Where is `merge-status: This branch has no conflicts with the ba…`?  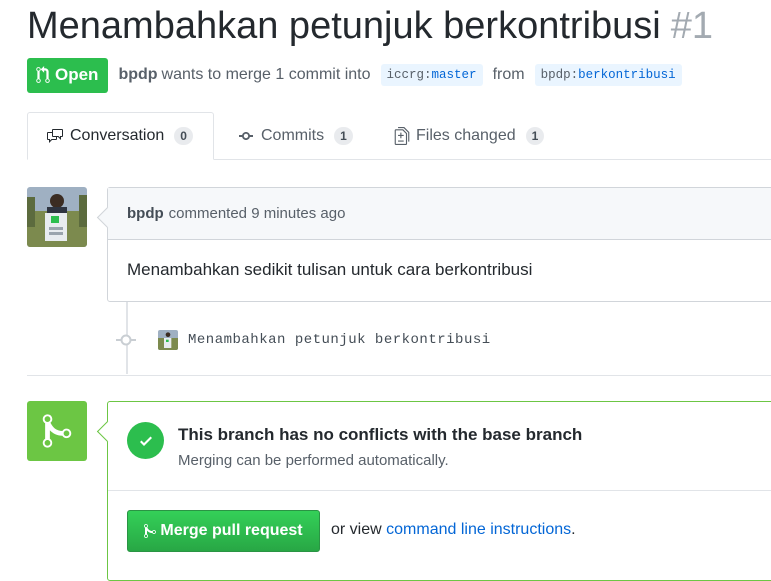 merge-status: This branch has no conflicts with the ba… is located at coordinates (439, 446).